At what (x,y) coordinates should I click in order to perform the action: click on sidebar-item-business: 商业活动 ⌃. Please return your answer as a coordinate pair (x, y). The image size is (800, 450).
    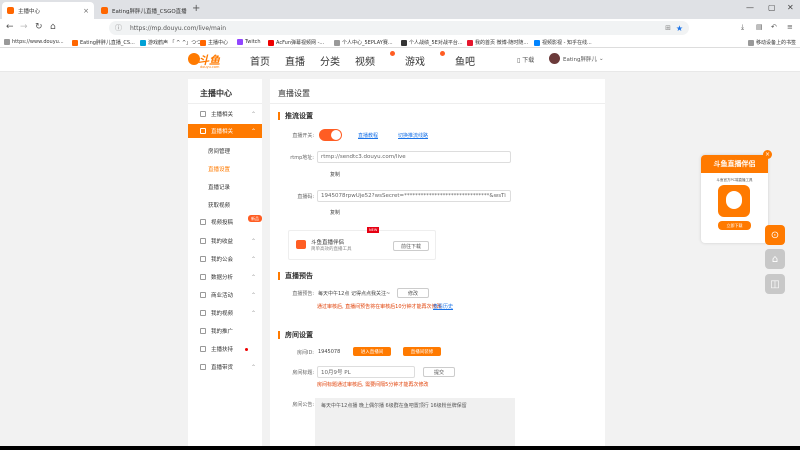
    Looking at the image, I should click on (225, 295).